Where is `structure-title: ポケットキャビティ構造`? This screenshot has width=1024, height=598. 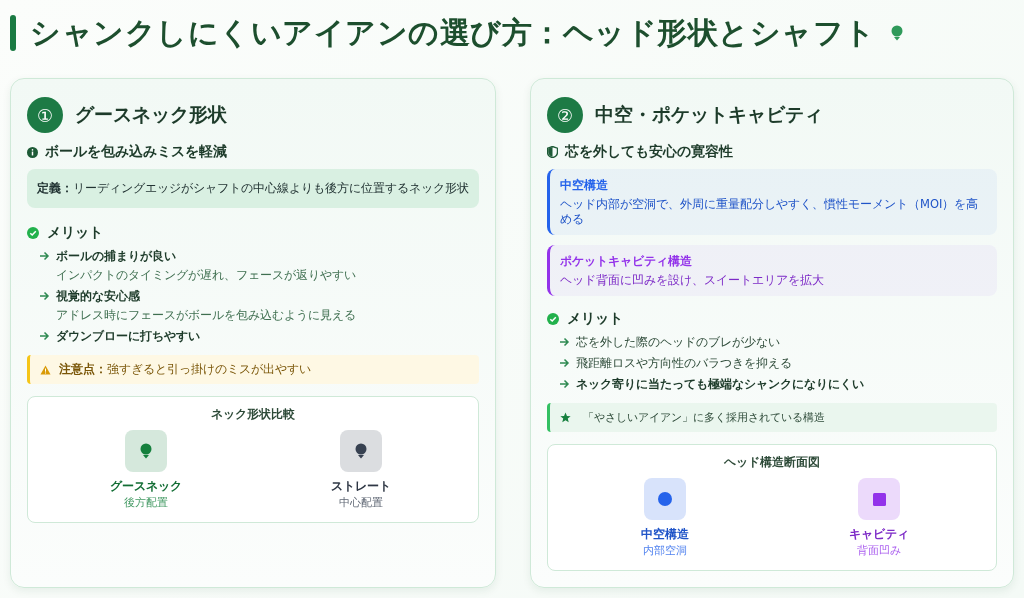
structure-title: ポケットキャビティ構造 is located at coordinates (626, 261).